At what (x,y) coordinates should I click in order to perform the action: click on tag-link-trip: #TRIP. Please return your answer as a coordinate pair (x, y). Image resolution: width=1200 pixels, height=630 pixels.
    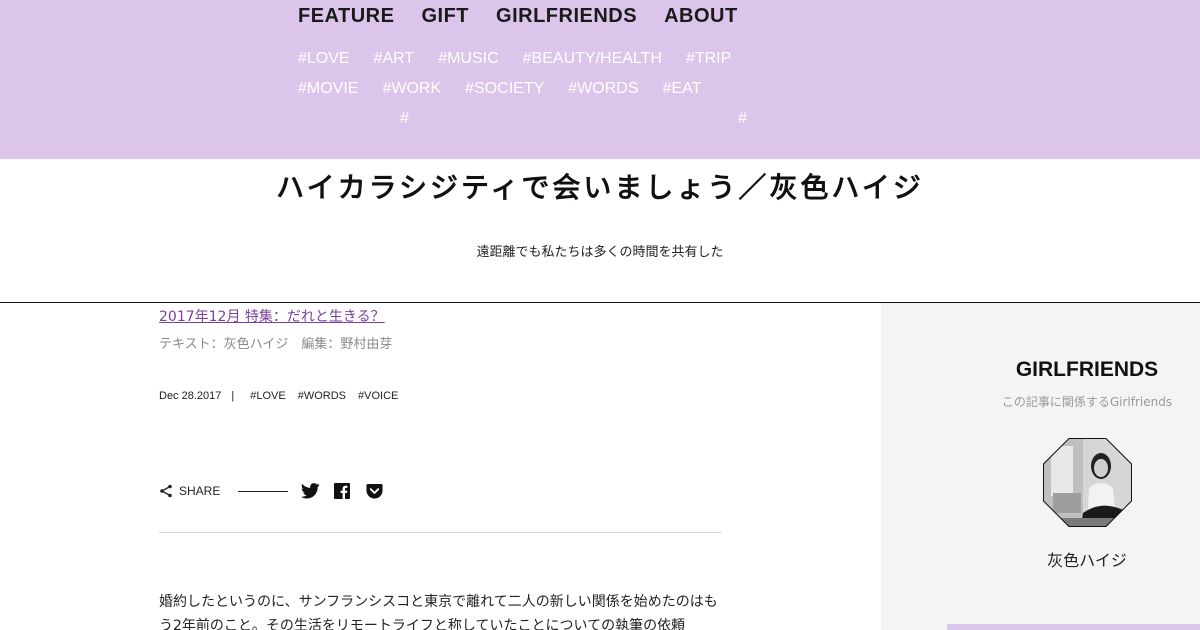
    Looking at the image, I should click on (708, 59).